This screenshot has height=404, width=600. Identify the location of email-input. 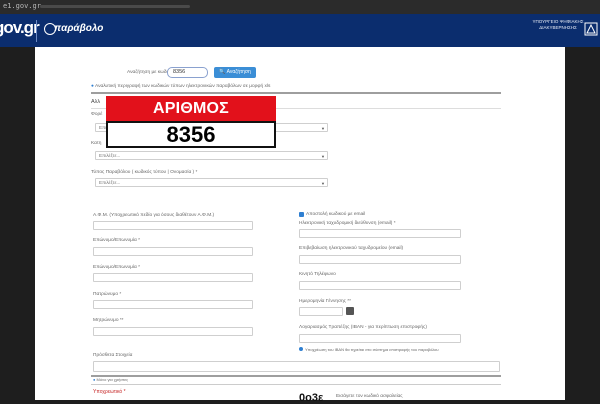
(380, 233).